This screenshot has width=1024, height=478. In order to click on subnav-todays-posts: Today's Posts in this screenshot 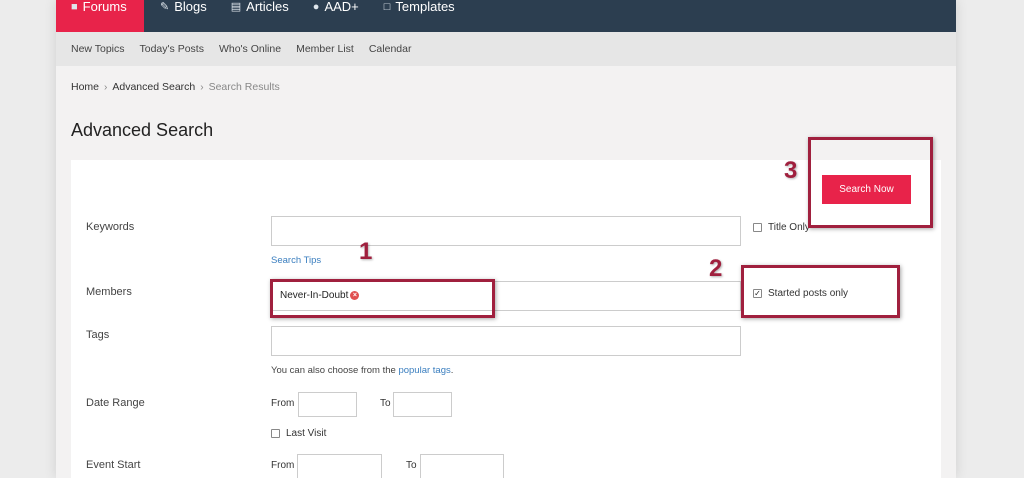, I will do `click(172, 49)`.